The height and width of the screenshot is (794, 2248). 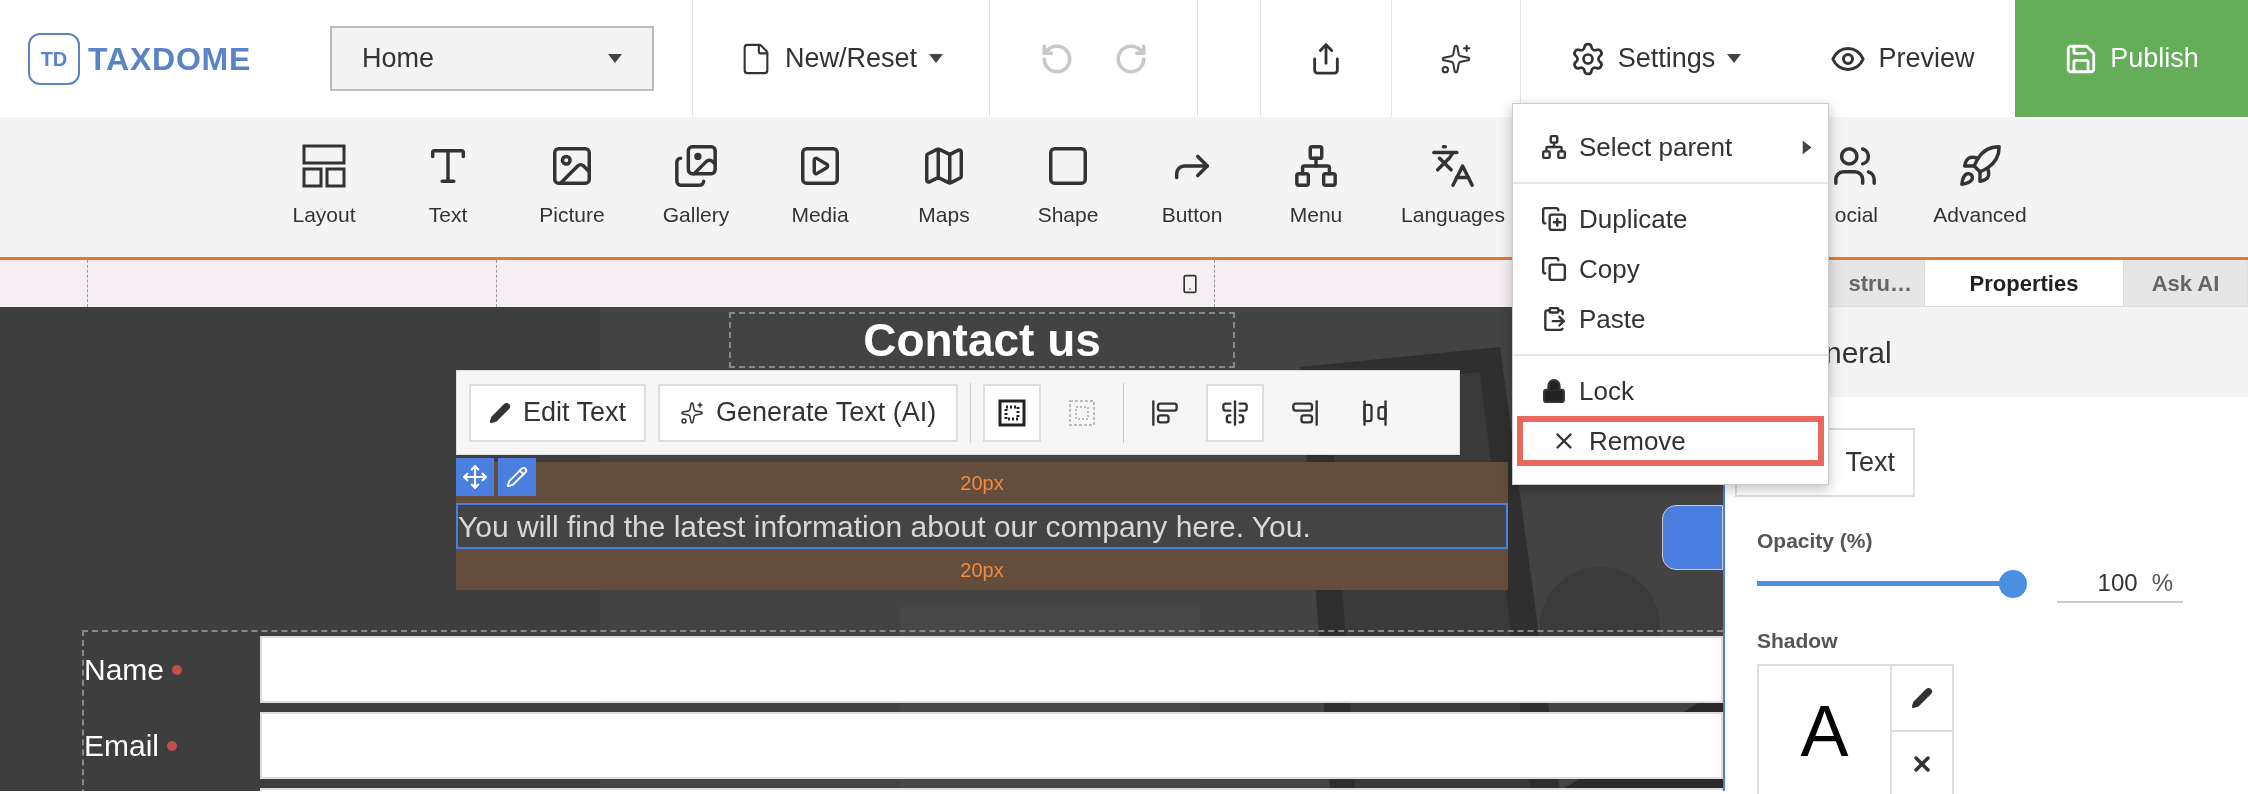 What do you see at coordinates (982, 340) in the screenshot?
I see `heading: Contact us` at bounding box center [982, 340].